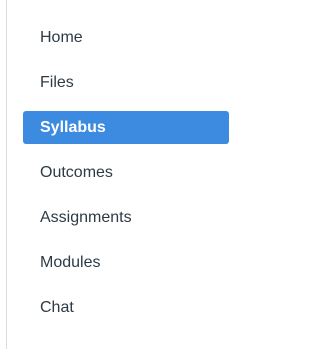 The width and height of the screenshot is (320, 349). I want to click on nav-item-outcomes: Outcomes, so click(126, 173).